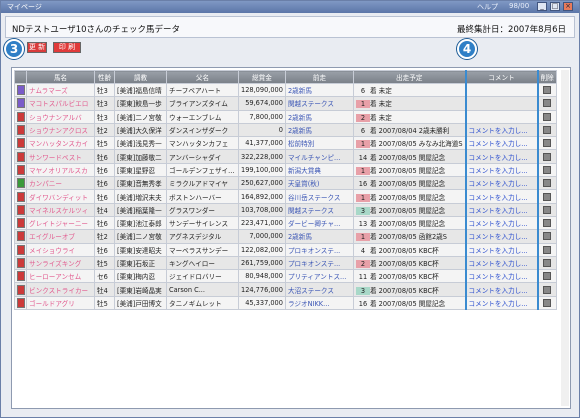  Describe the element at coordinates (547, 77) in the screenshot. I see `column-header-delete: 削除` at that location.